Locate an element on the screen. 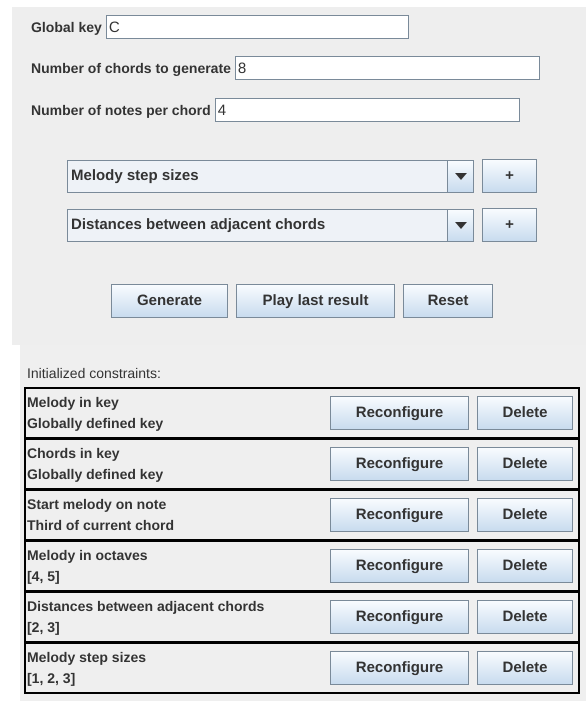 The width and height of the screenshot is (586, 701). field-label: Number of notes per chord is located at coordinates (121, 110).